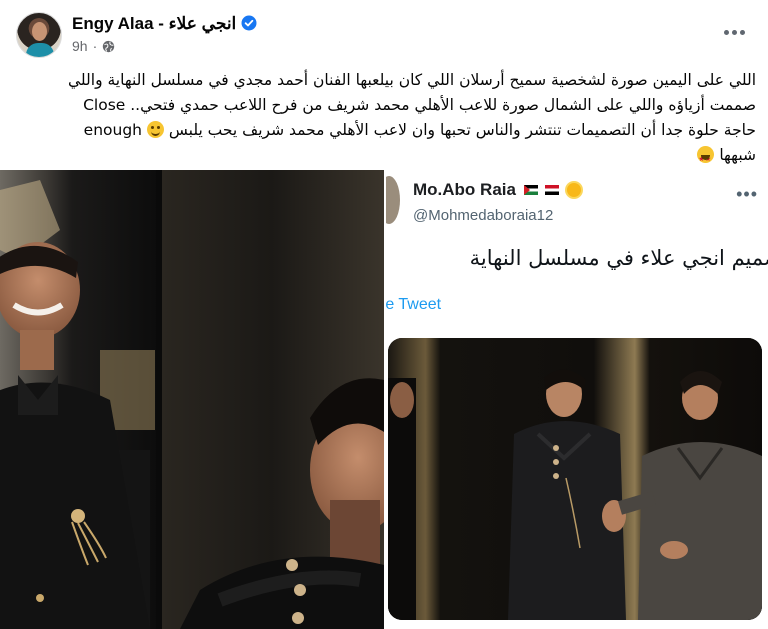  Describe the element at coordinates (93, 46) in the screenshot. I see `post-meta: 9h ·` at that location.